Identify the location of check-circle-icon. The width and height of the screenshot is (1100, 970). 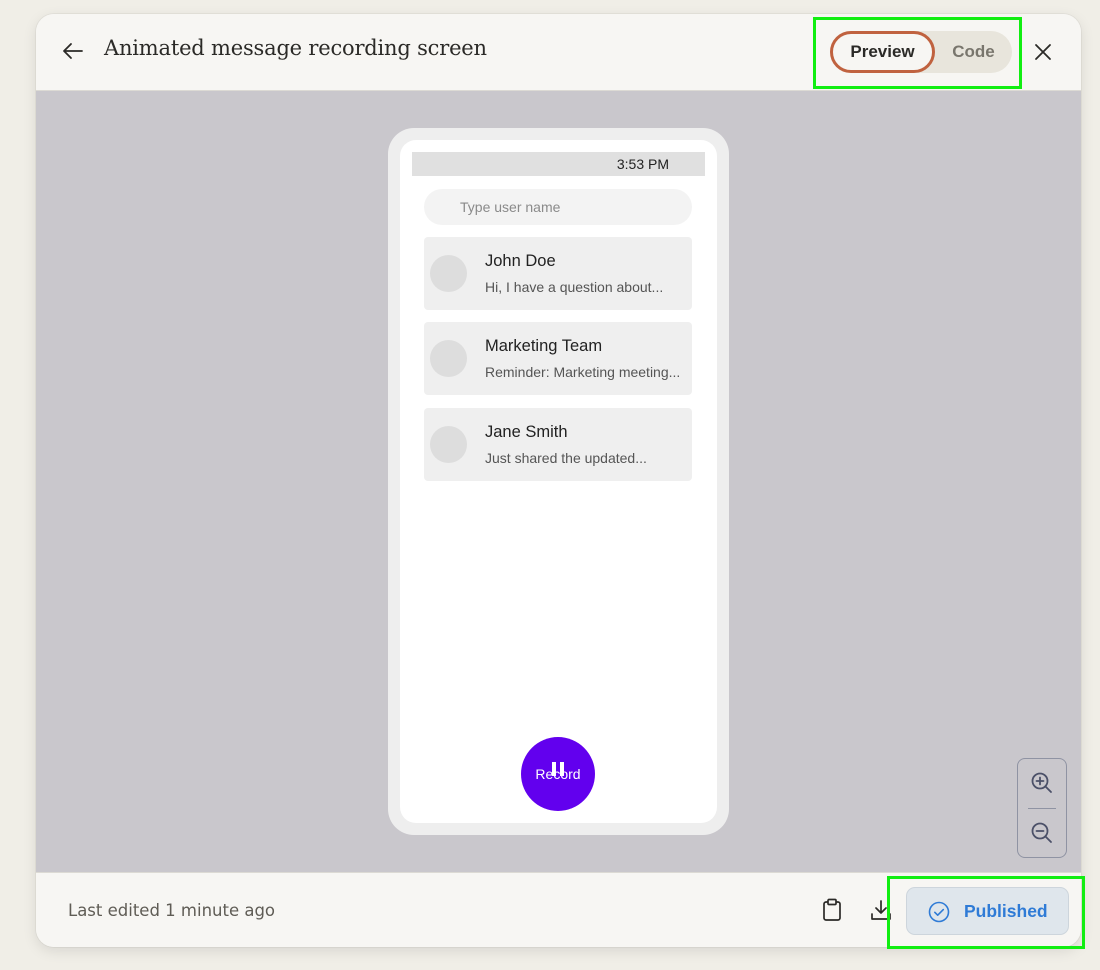
(939, 912).